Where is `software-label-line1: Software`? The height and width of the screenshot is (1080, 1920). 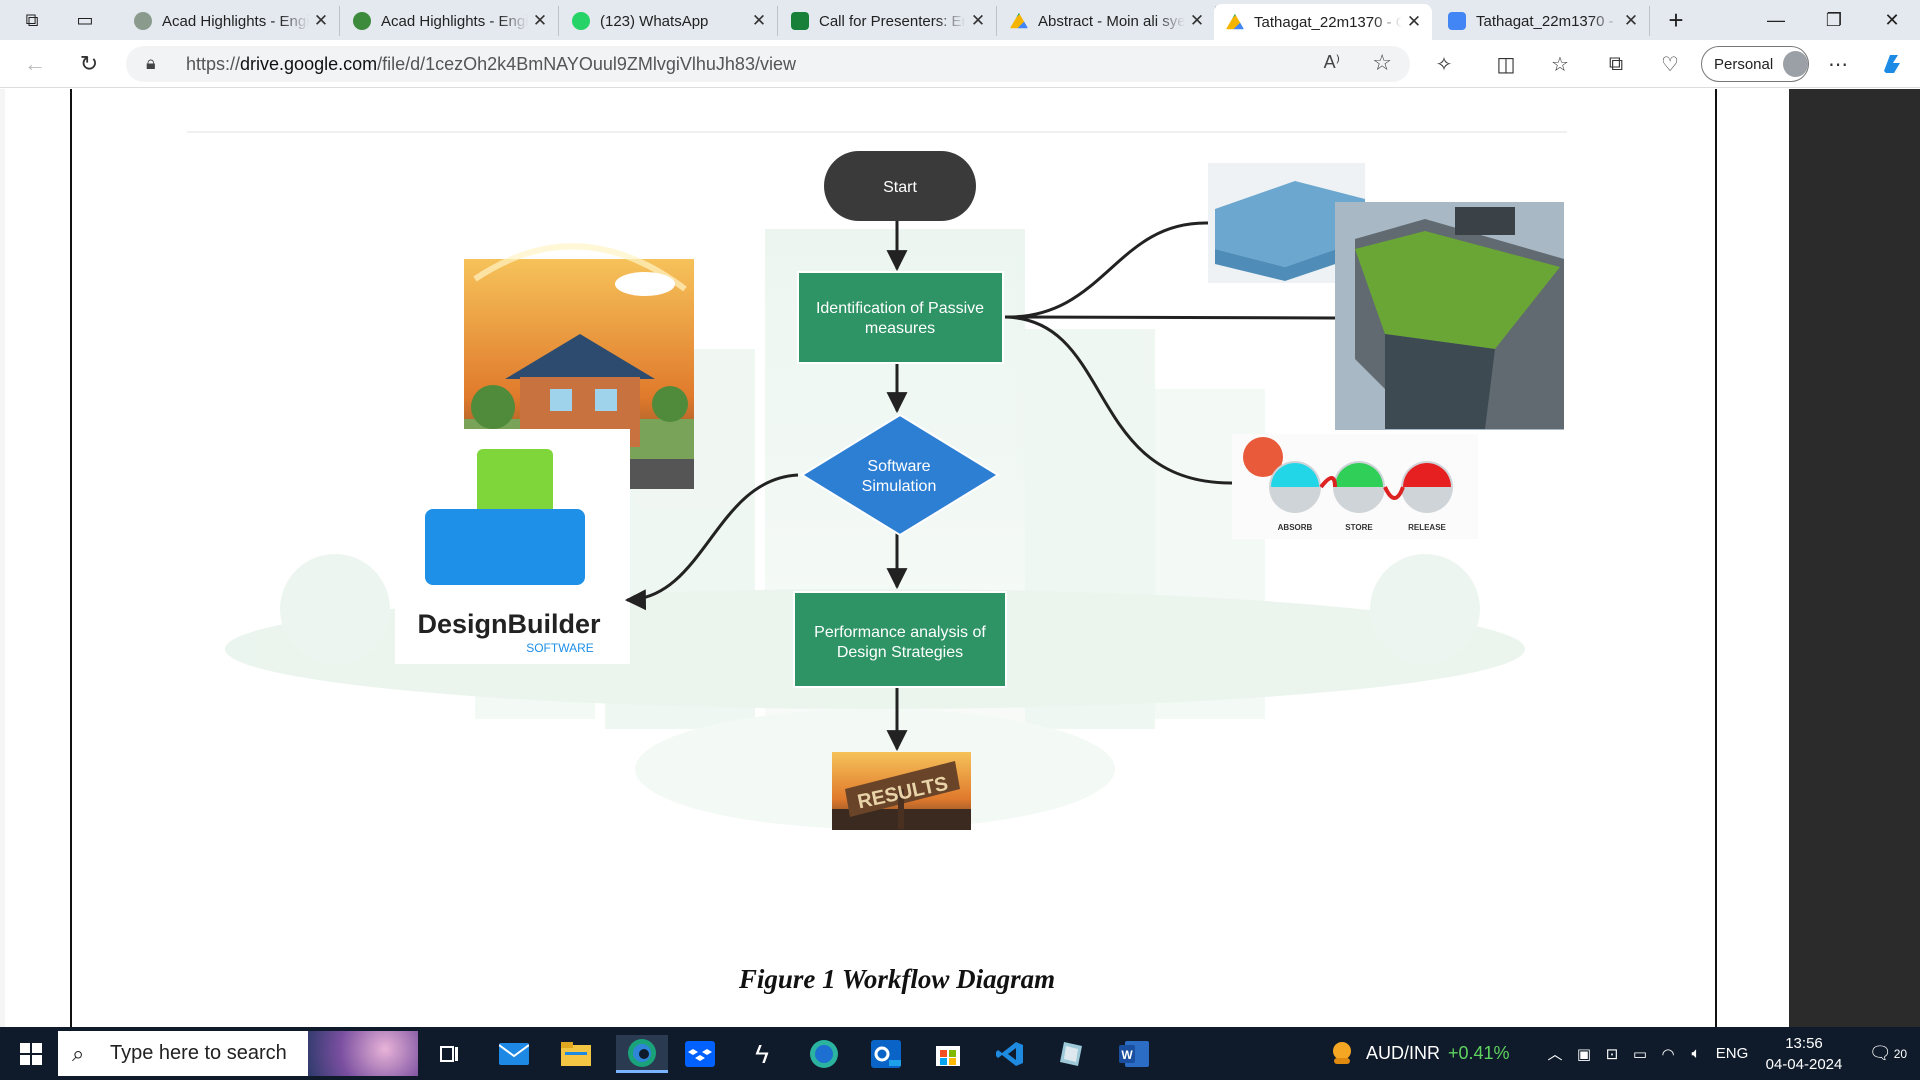
software-label-line1: Software is located at coordinates (898, 466).